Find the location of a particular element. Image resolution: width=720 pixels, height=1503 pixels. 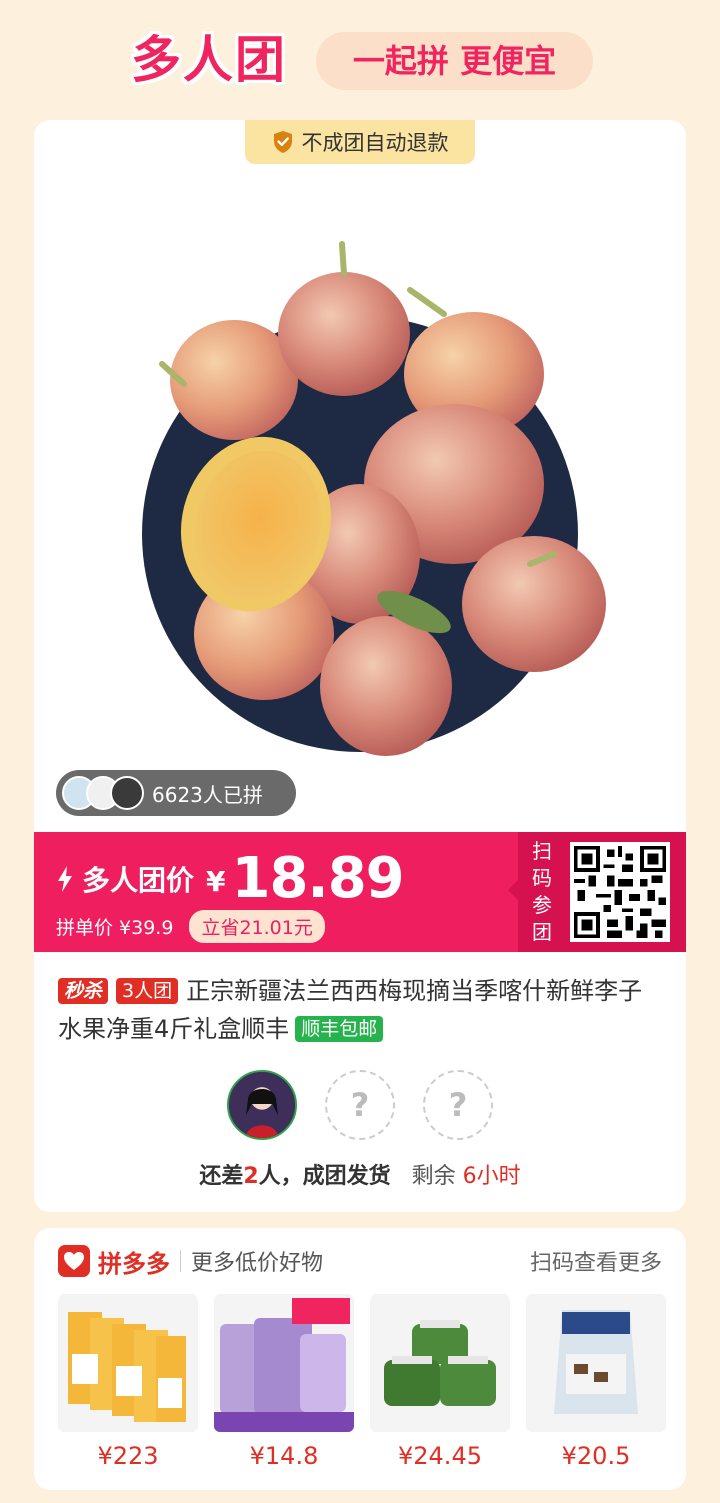

scan-more-link: 扫码查看更多 is located at coordinates (596, 1261).